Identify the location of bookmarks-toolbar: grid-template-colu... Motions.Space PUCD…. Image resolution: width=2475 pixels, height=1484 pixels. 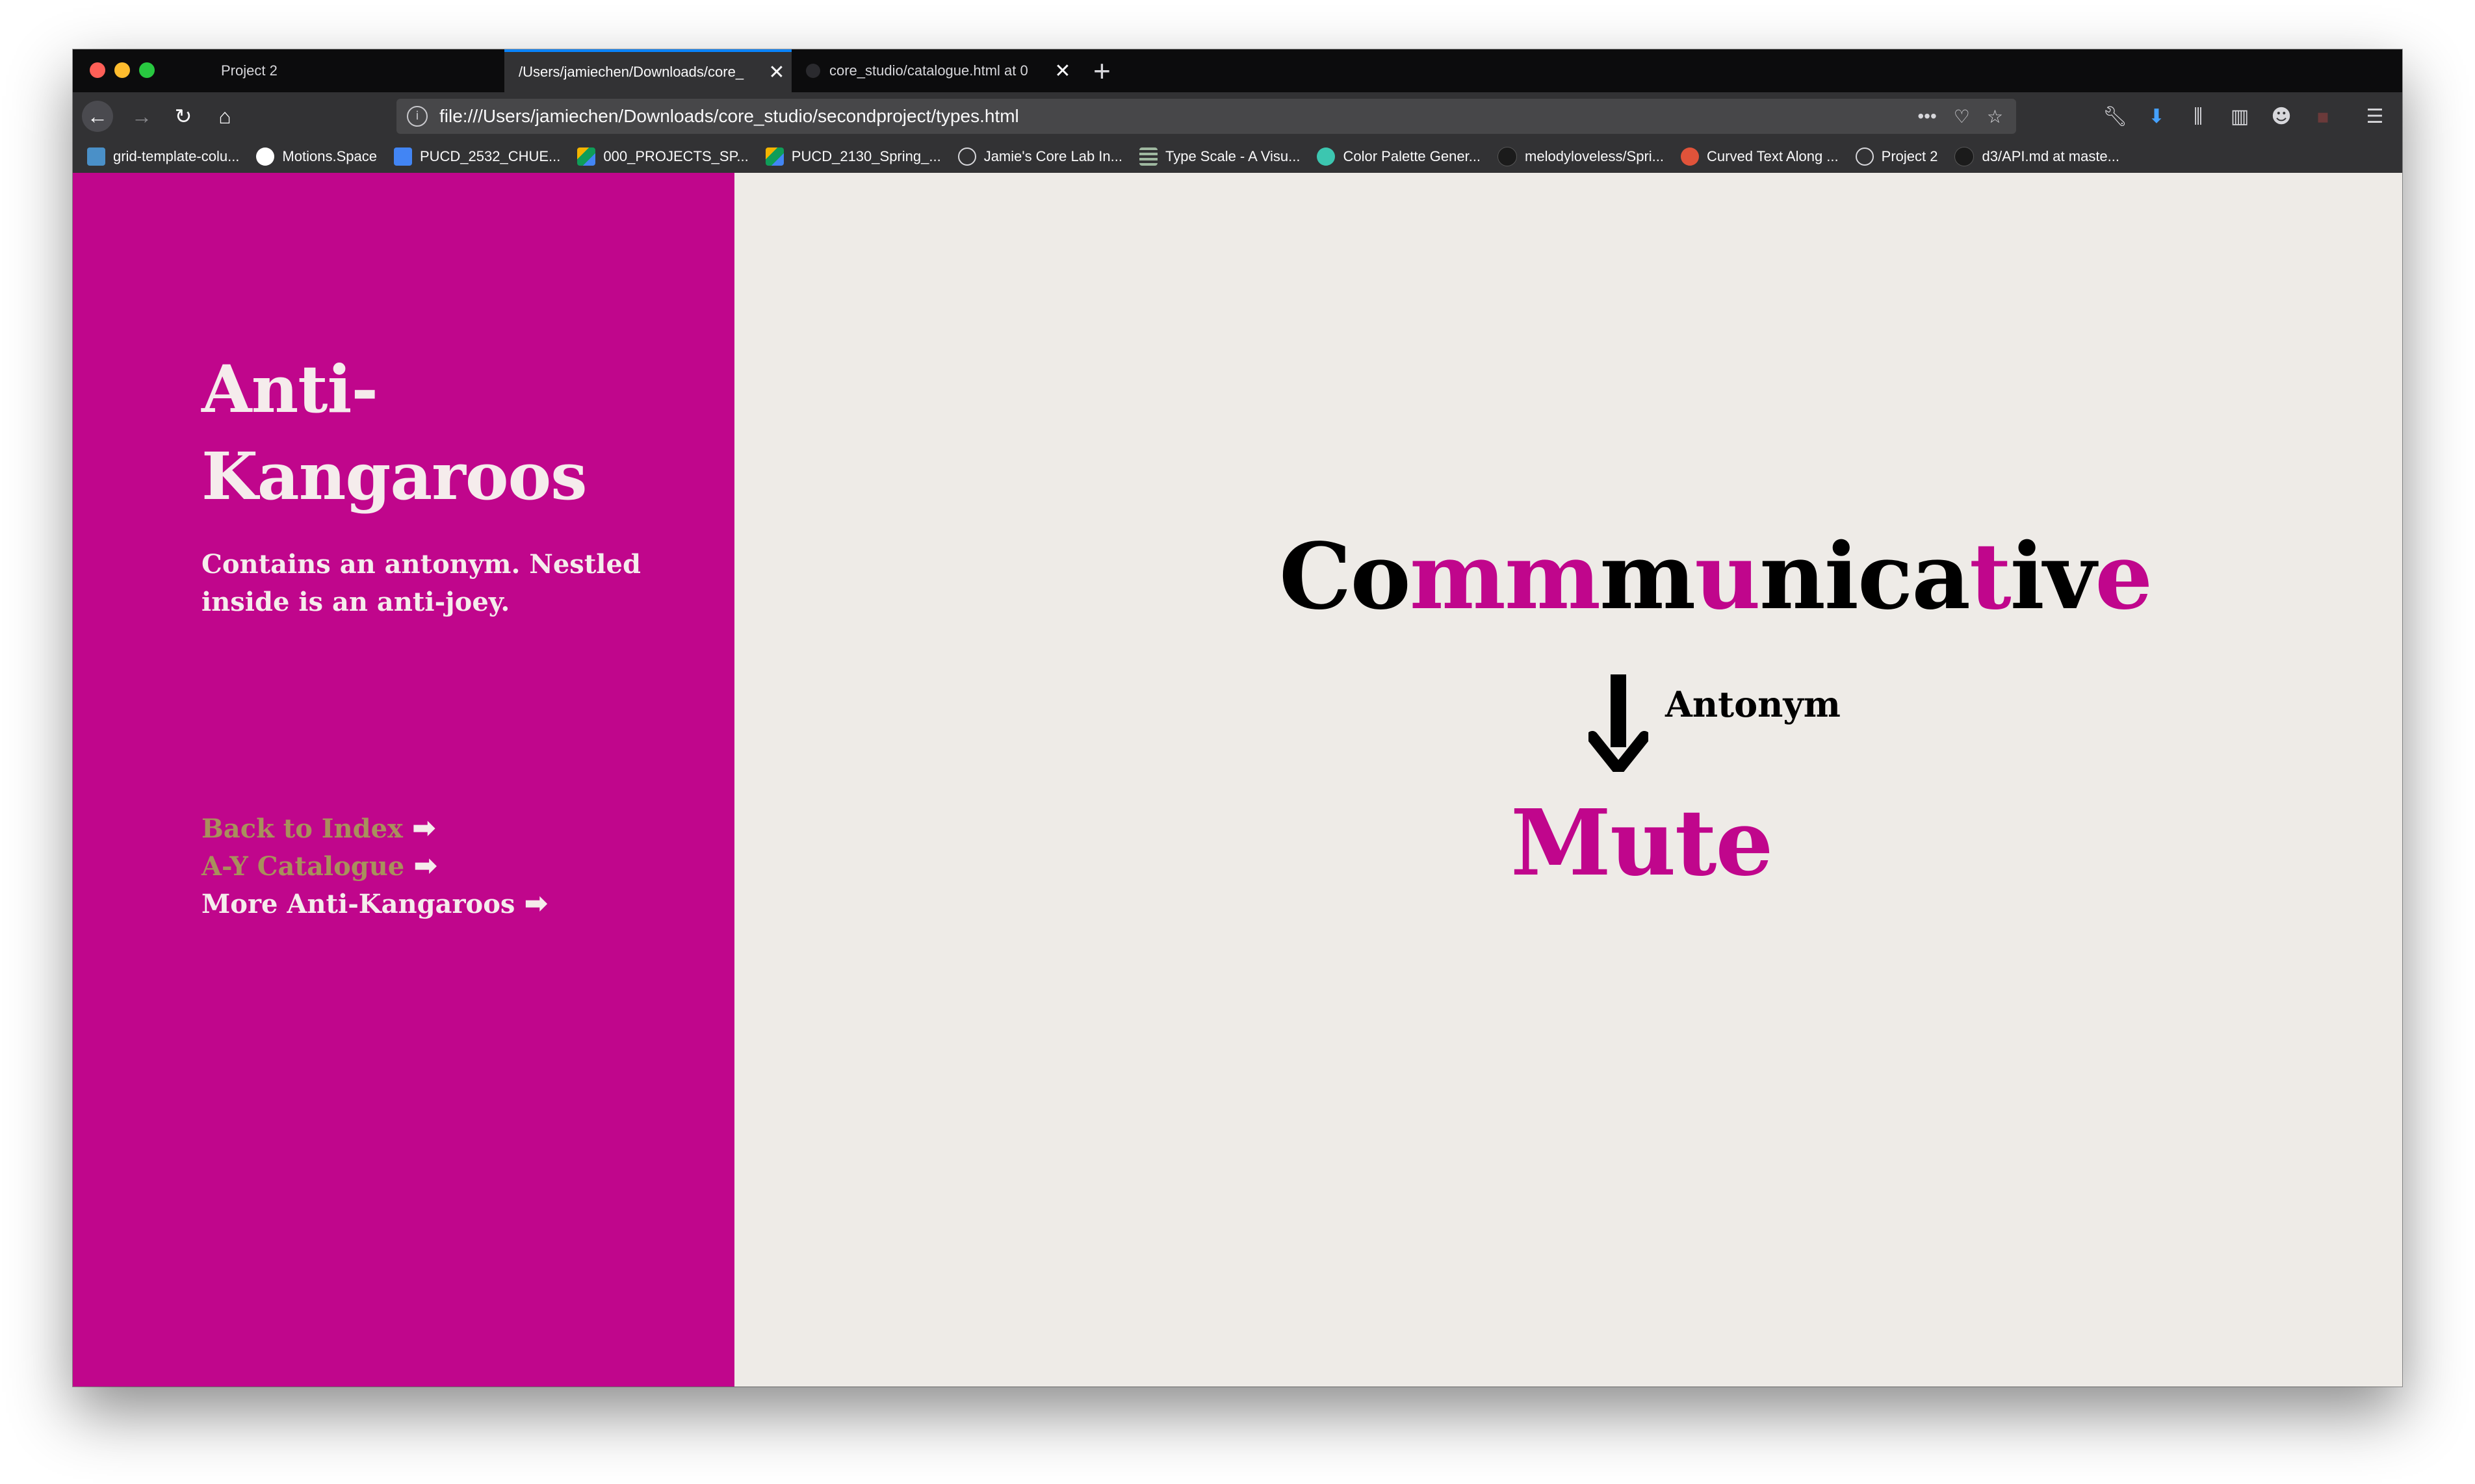
(1237, 157).